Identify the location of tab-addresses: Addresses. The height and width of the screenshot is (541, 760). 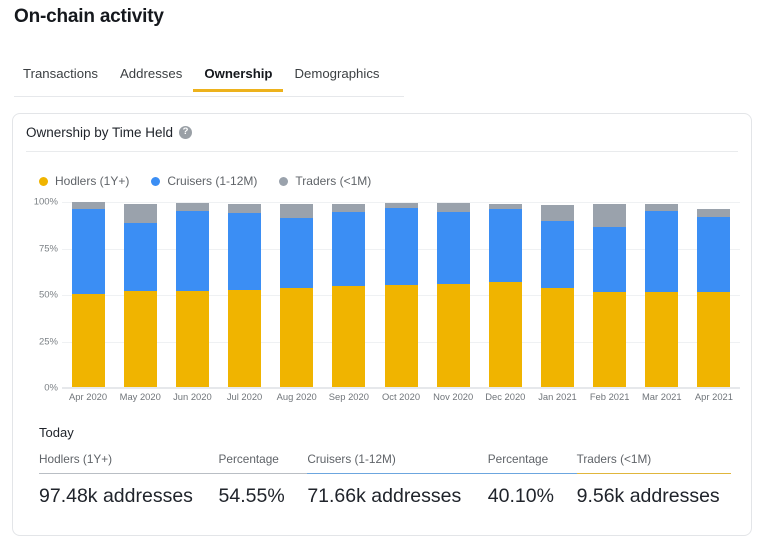
(151, 78).